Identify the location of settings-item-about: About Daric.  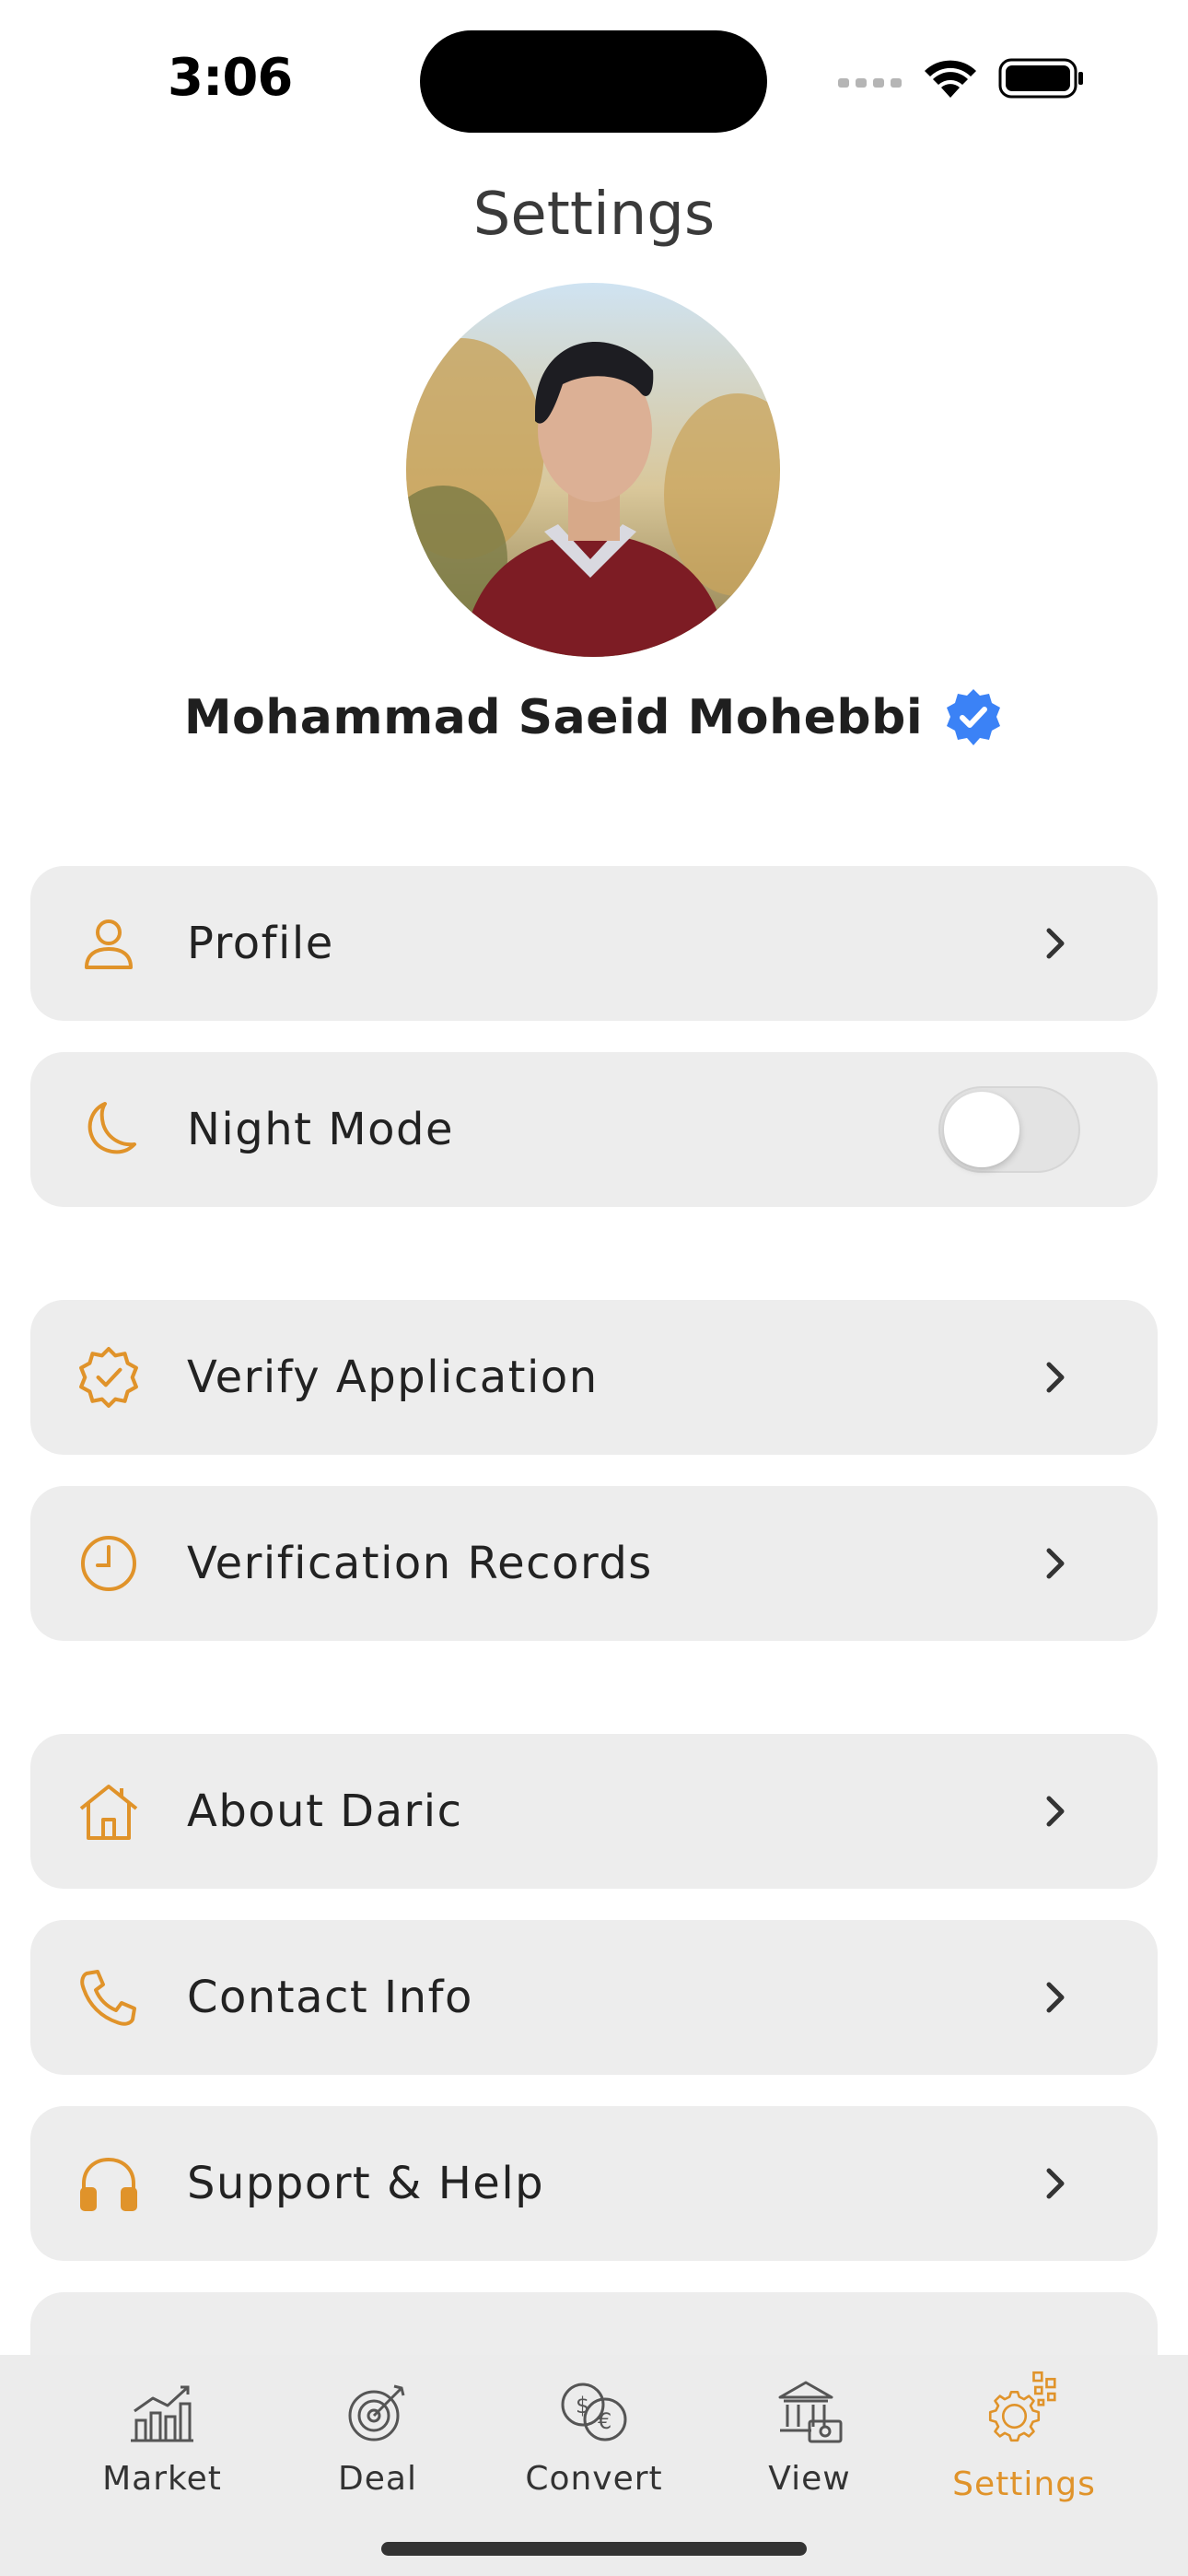
(594, 1811).